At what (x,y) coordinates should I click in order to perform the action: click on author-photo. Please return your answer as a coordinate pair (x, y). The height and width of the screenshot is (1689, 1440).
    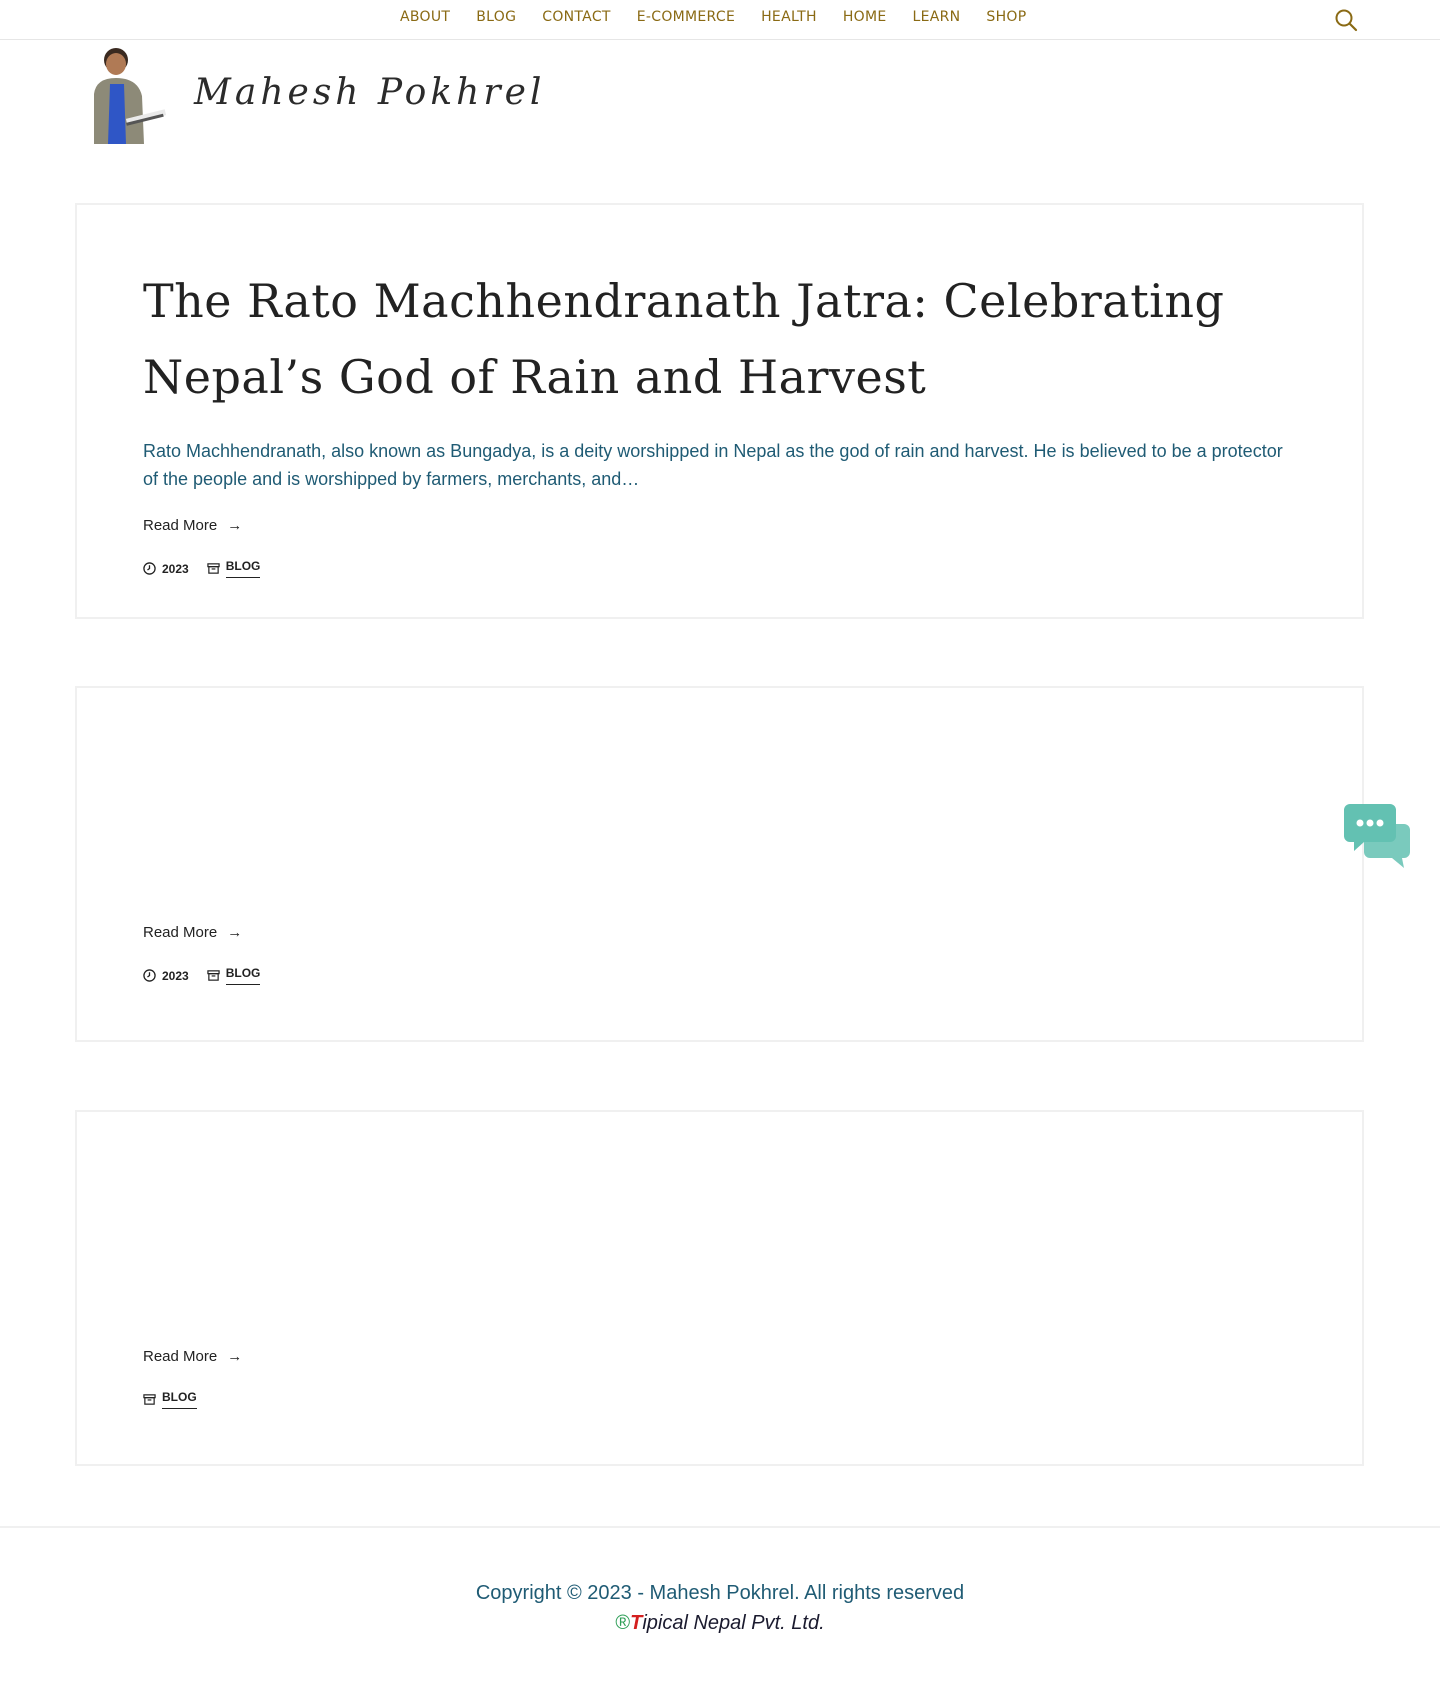
    Looking at the image, I should click on (130, 94).